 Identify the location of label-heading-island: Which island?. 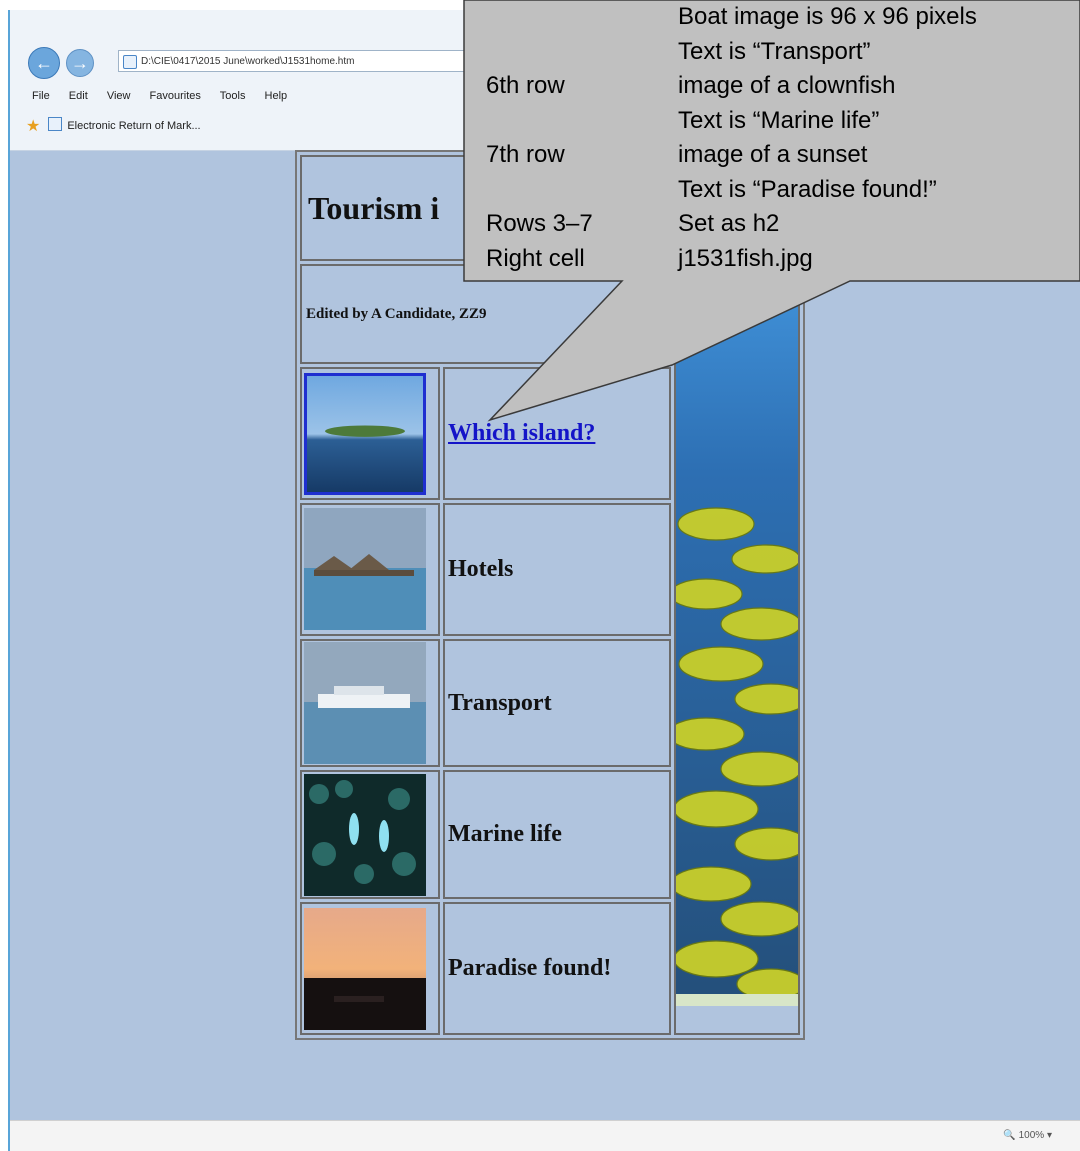
(558, 433).